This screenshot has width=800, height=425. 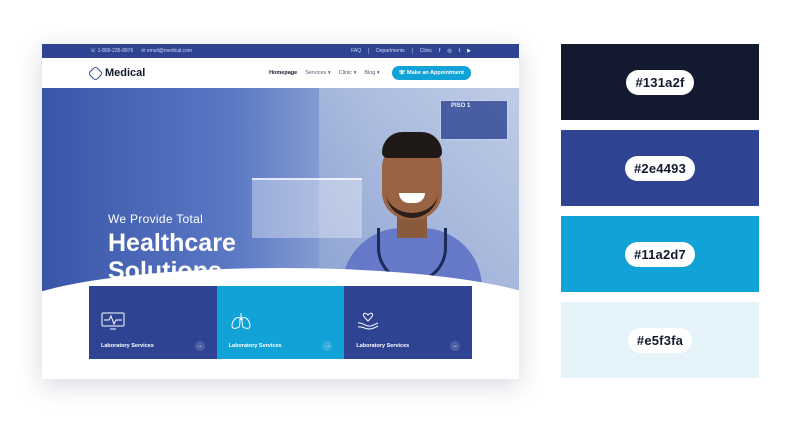 I want to click on nav-item-homepage: Homepage, so click(x=283, y=73).